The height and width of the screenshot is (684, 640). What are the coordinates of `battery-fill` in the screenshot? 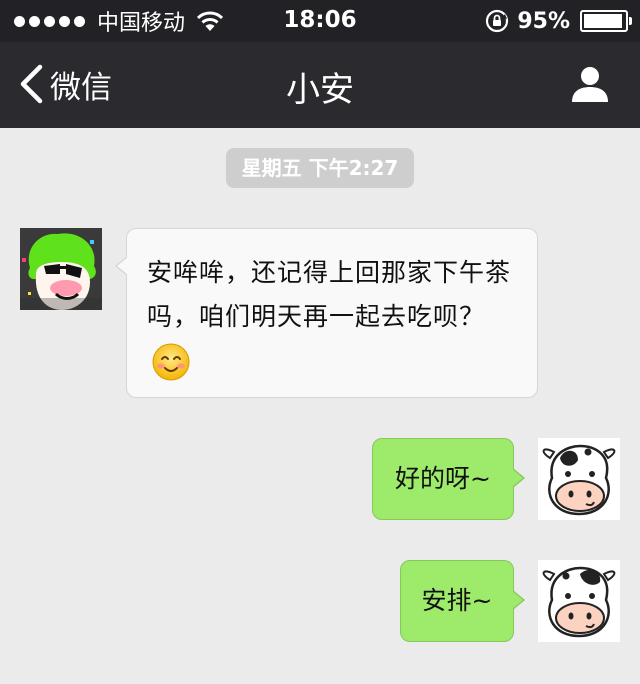 It's located at (603, 21).